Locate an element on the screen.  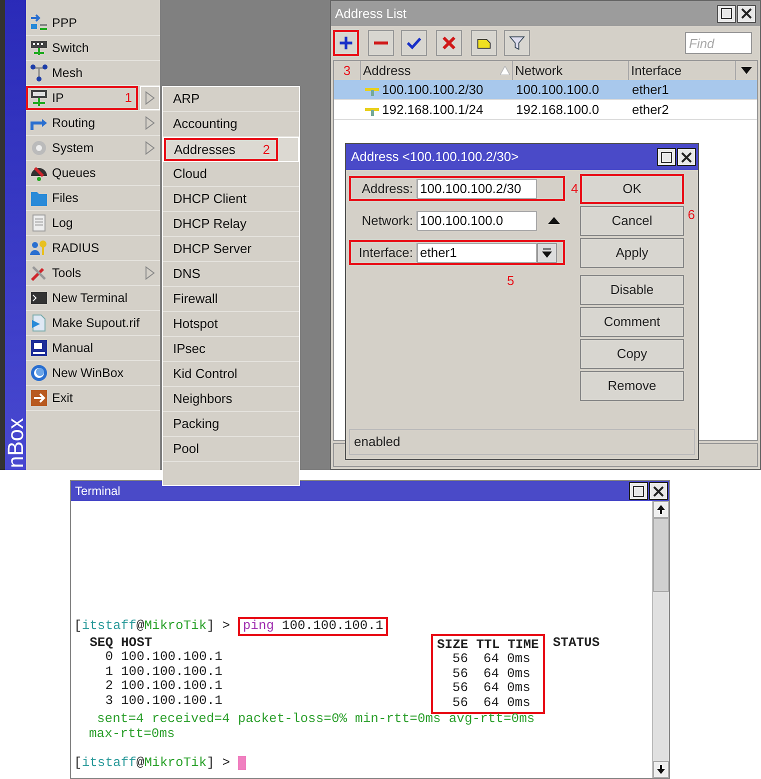
dropdown-field: ether1 is located at coordinates (477, 252).